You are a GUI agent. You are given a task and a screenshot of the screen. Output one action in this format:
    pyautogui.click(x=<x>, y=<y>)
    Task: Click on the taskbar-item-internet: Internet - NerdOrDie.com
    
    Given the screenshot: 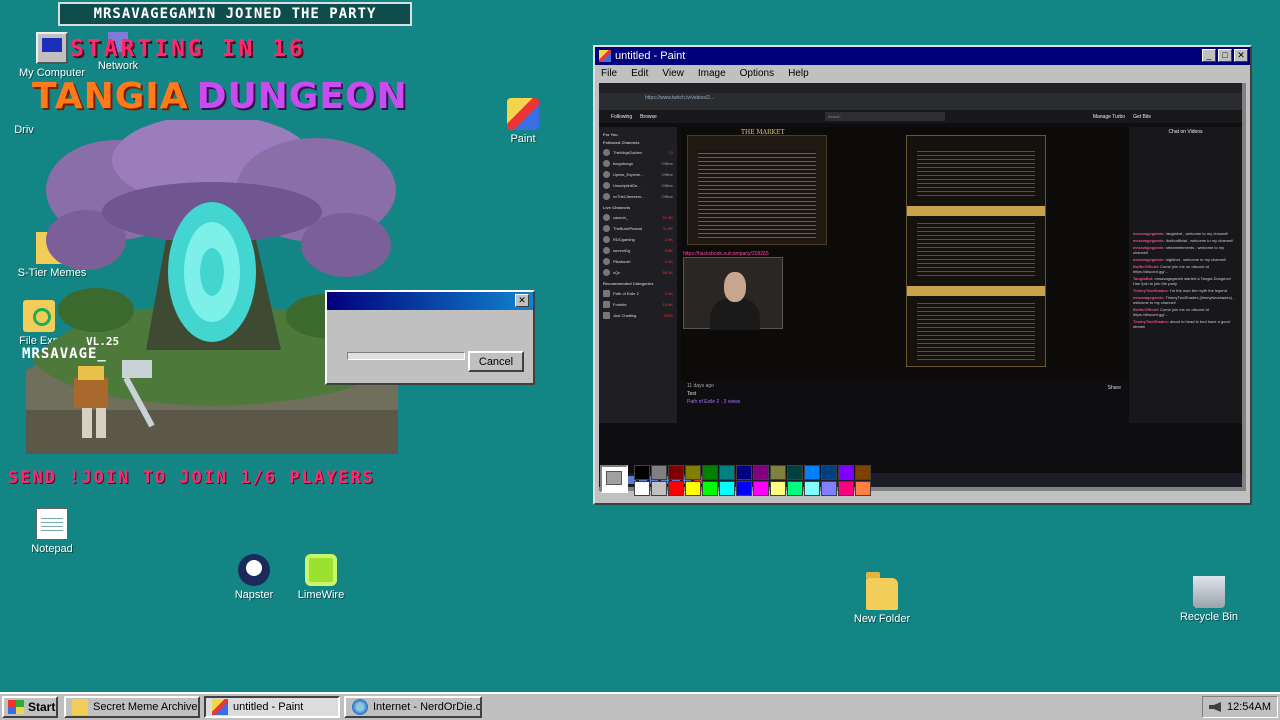 What is the action you would take?
    pyautogui.click(x=413, y=707)
    